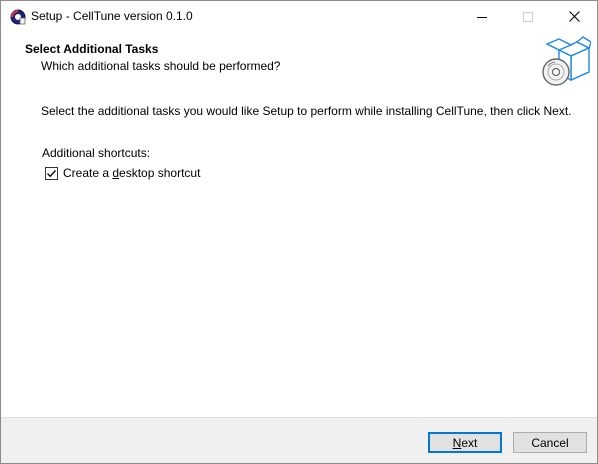 This screenshot has height=464, width=598. I want to click on title-bar: Setup - CellTune version 0.1.0, so click(299, 16).